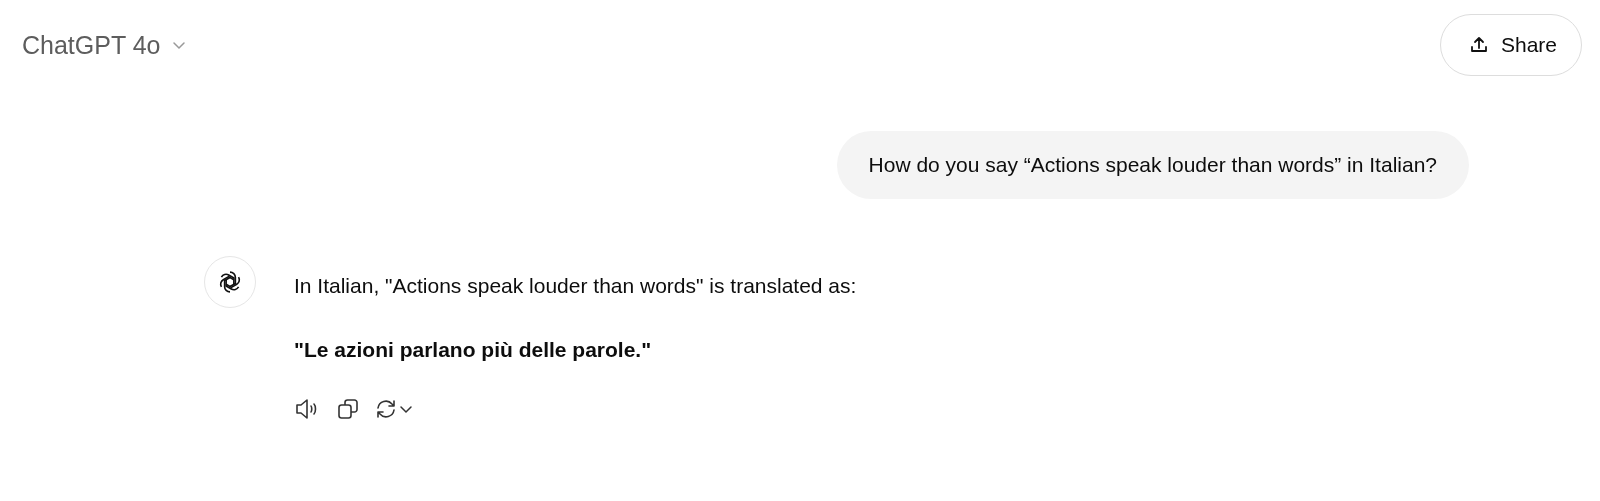 This screenshot has width=1600, height=501. What do you see at coordinates (1478, 45) in the screenshot?
I see `share-icon` at bounding box center [1478, 45].